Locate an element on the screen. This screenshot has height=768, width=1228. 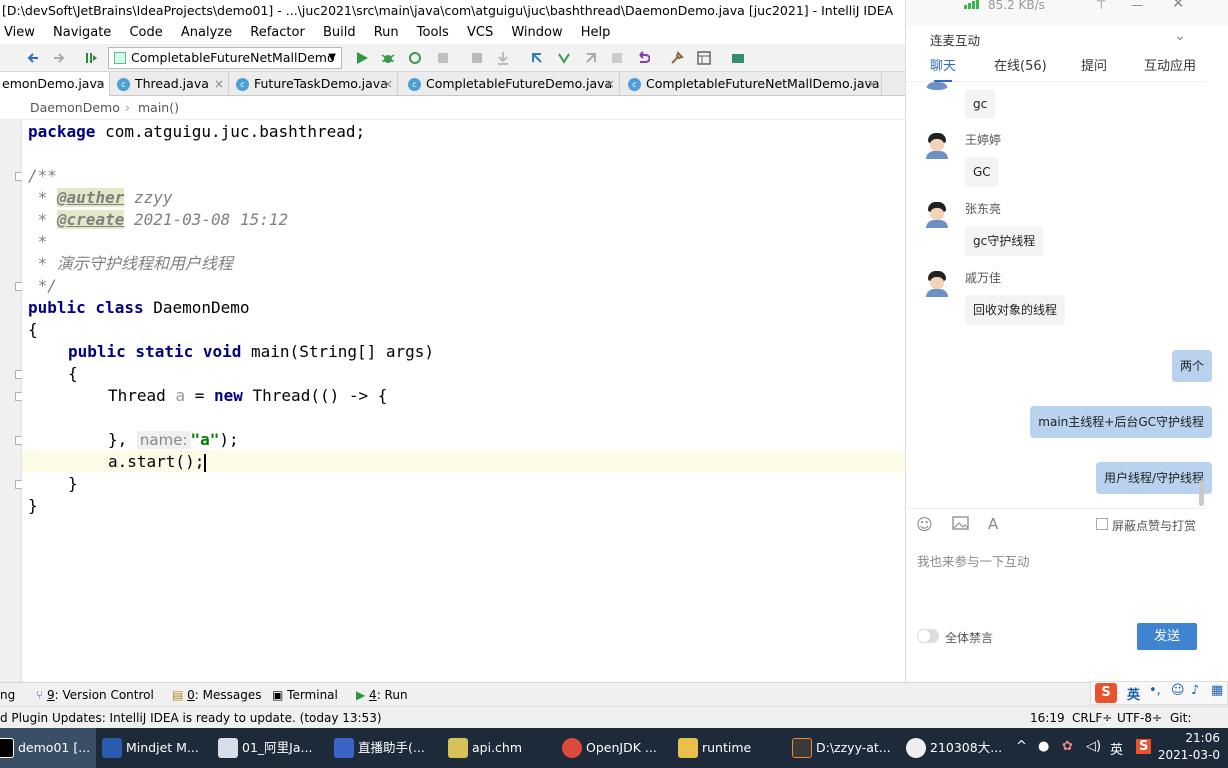
menu-window: Window is located at coordinates (536, 33).